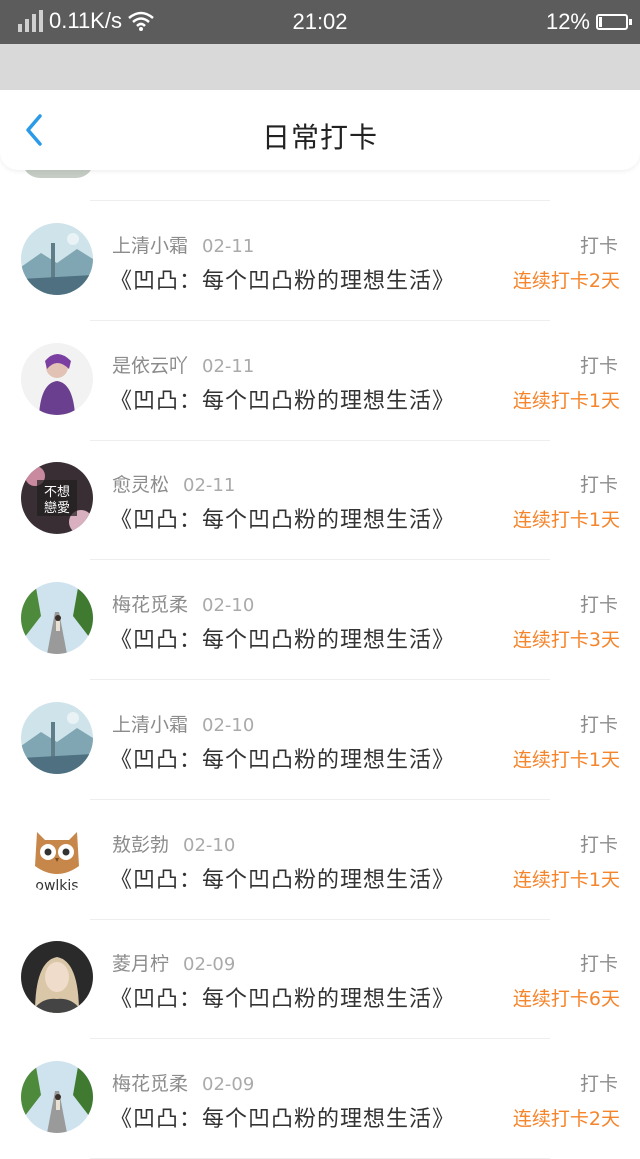 The image size is (640, 1159). I want to click on list-item: 梅花觅柔 02-10 《凹凸：每个凹凸粉的理想生活》 打卡连续打卡3天, so click(320, 620).